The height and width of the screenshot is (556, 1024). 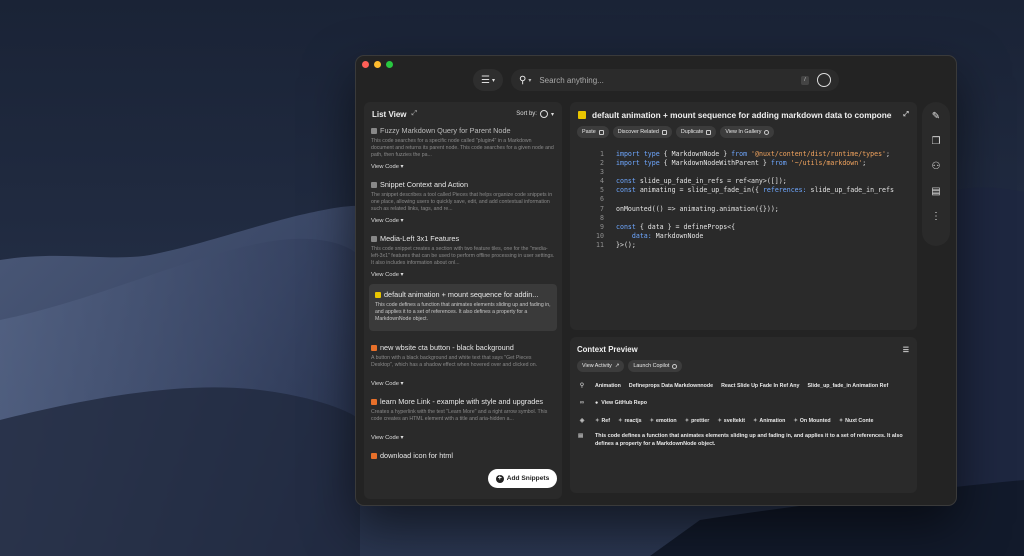 I want to click on view-in-gallery-button: View In Gallery, so click(x=747, y=132).